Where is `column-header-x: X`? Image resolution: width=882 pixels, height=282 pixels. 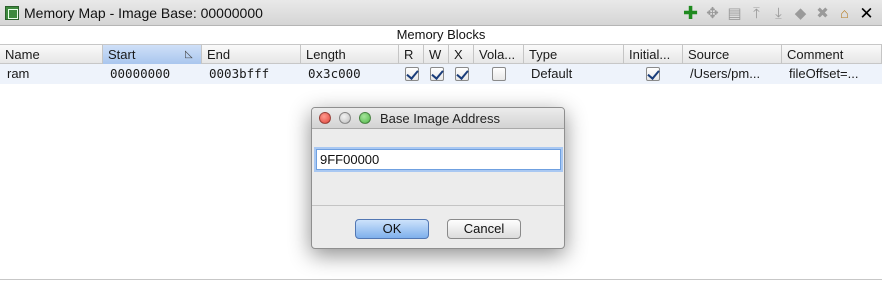 column-header-x: X is located at coordinates (461, 54).